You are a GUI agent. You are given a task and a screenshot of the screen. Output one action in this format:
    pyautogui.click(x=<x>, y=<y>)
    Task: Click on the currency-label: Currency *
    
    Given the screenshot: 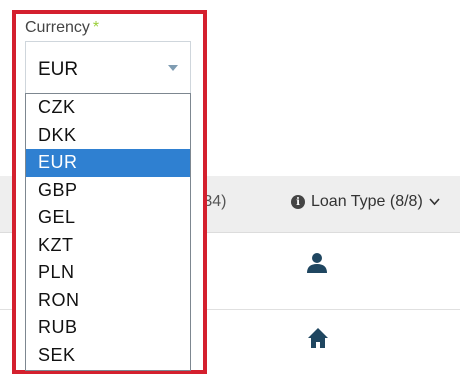 What is the action you would take?
    pyautogui.click(x=62, y=27)
    